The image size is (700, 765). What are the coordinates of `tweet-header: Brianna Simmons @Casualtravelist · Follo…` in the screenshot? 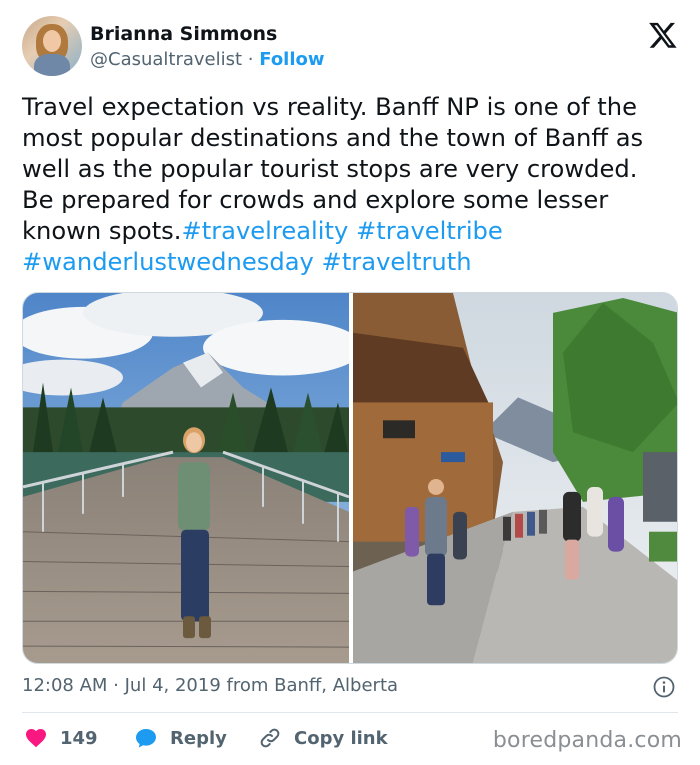 It's located at (352, 47).